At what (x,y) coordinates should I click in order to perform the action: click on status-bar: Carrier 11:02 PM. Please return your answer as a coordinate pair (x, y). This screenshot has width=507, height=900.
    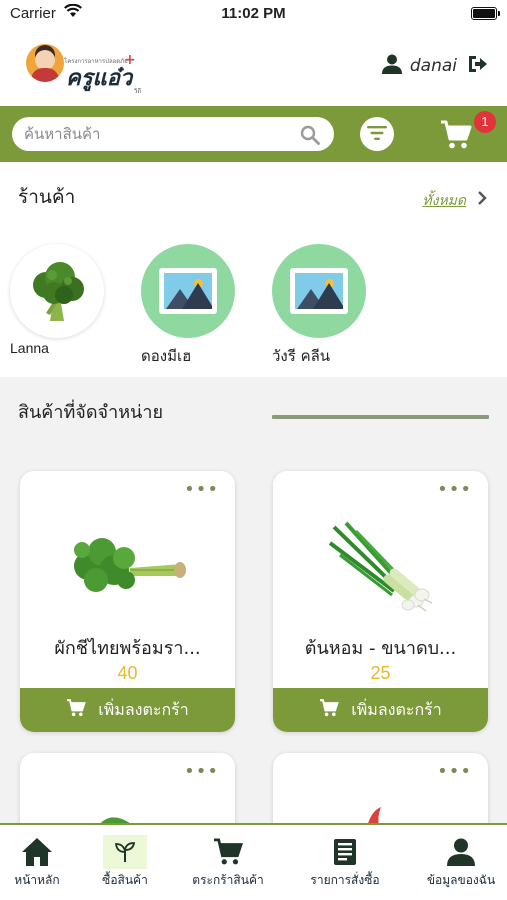
    Looking at the image, I should click on (253, 14).